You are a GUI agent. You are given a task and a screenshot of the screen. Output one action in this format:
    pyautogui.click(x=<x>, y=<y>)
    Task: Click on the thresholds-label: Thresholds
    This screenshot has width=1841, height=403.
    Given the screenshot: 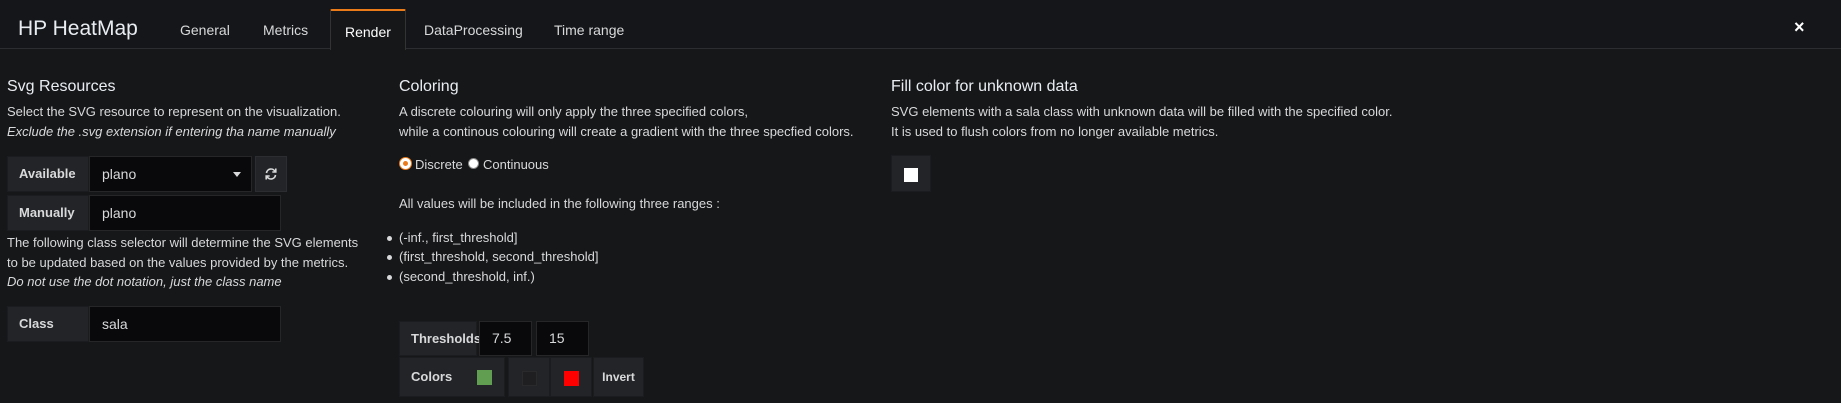 What is the action you would take?
    pyautogui.click(x=440, y=338)
    